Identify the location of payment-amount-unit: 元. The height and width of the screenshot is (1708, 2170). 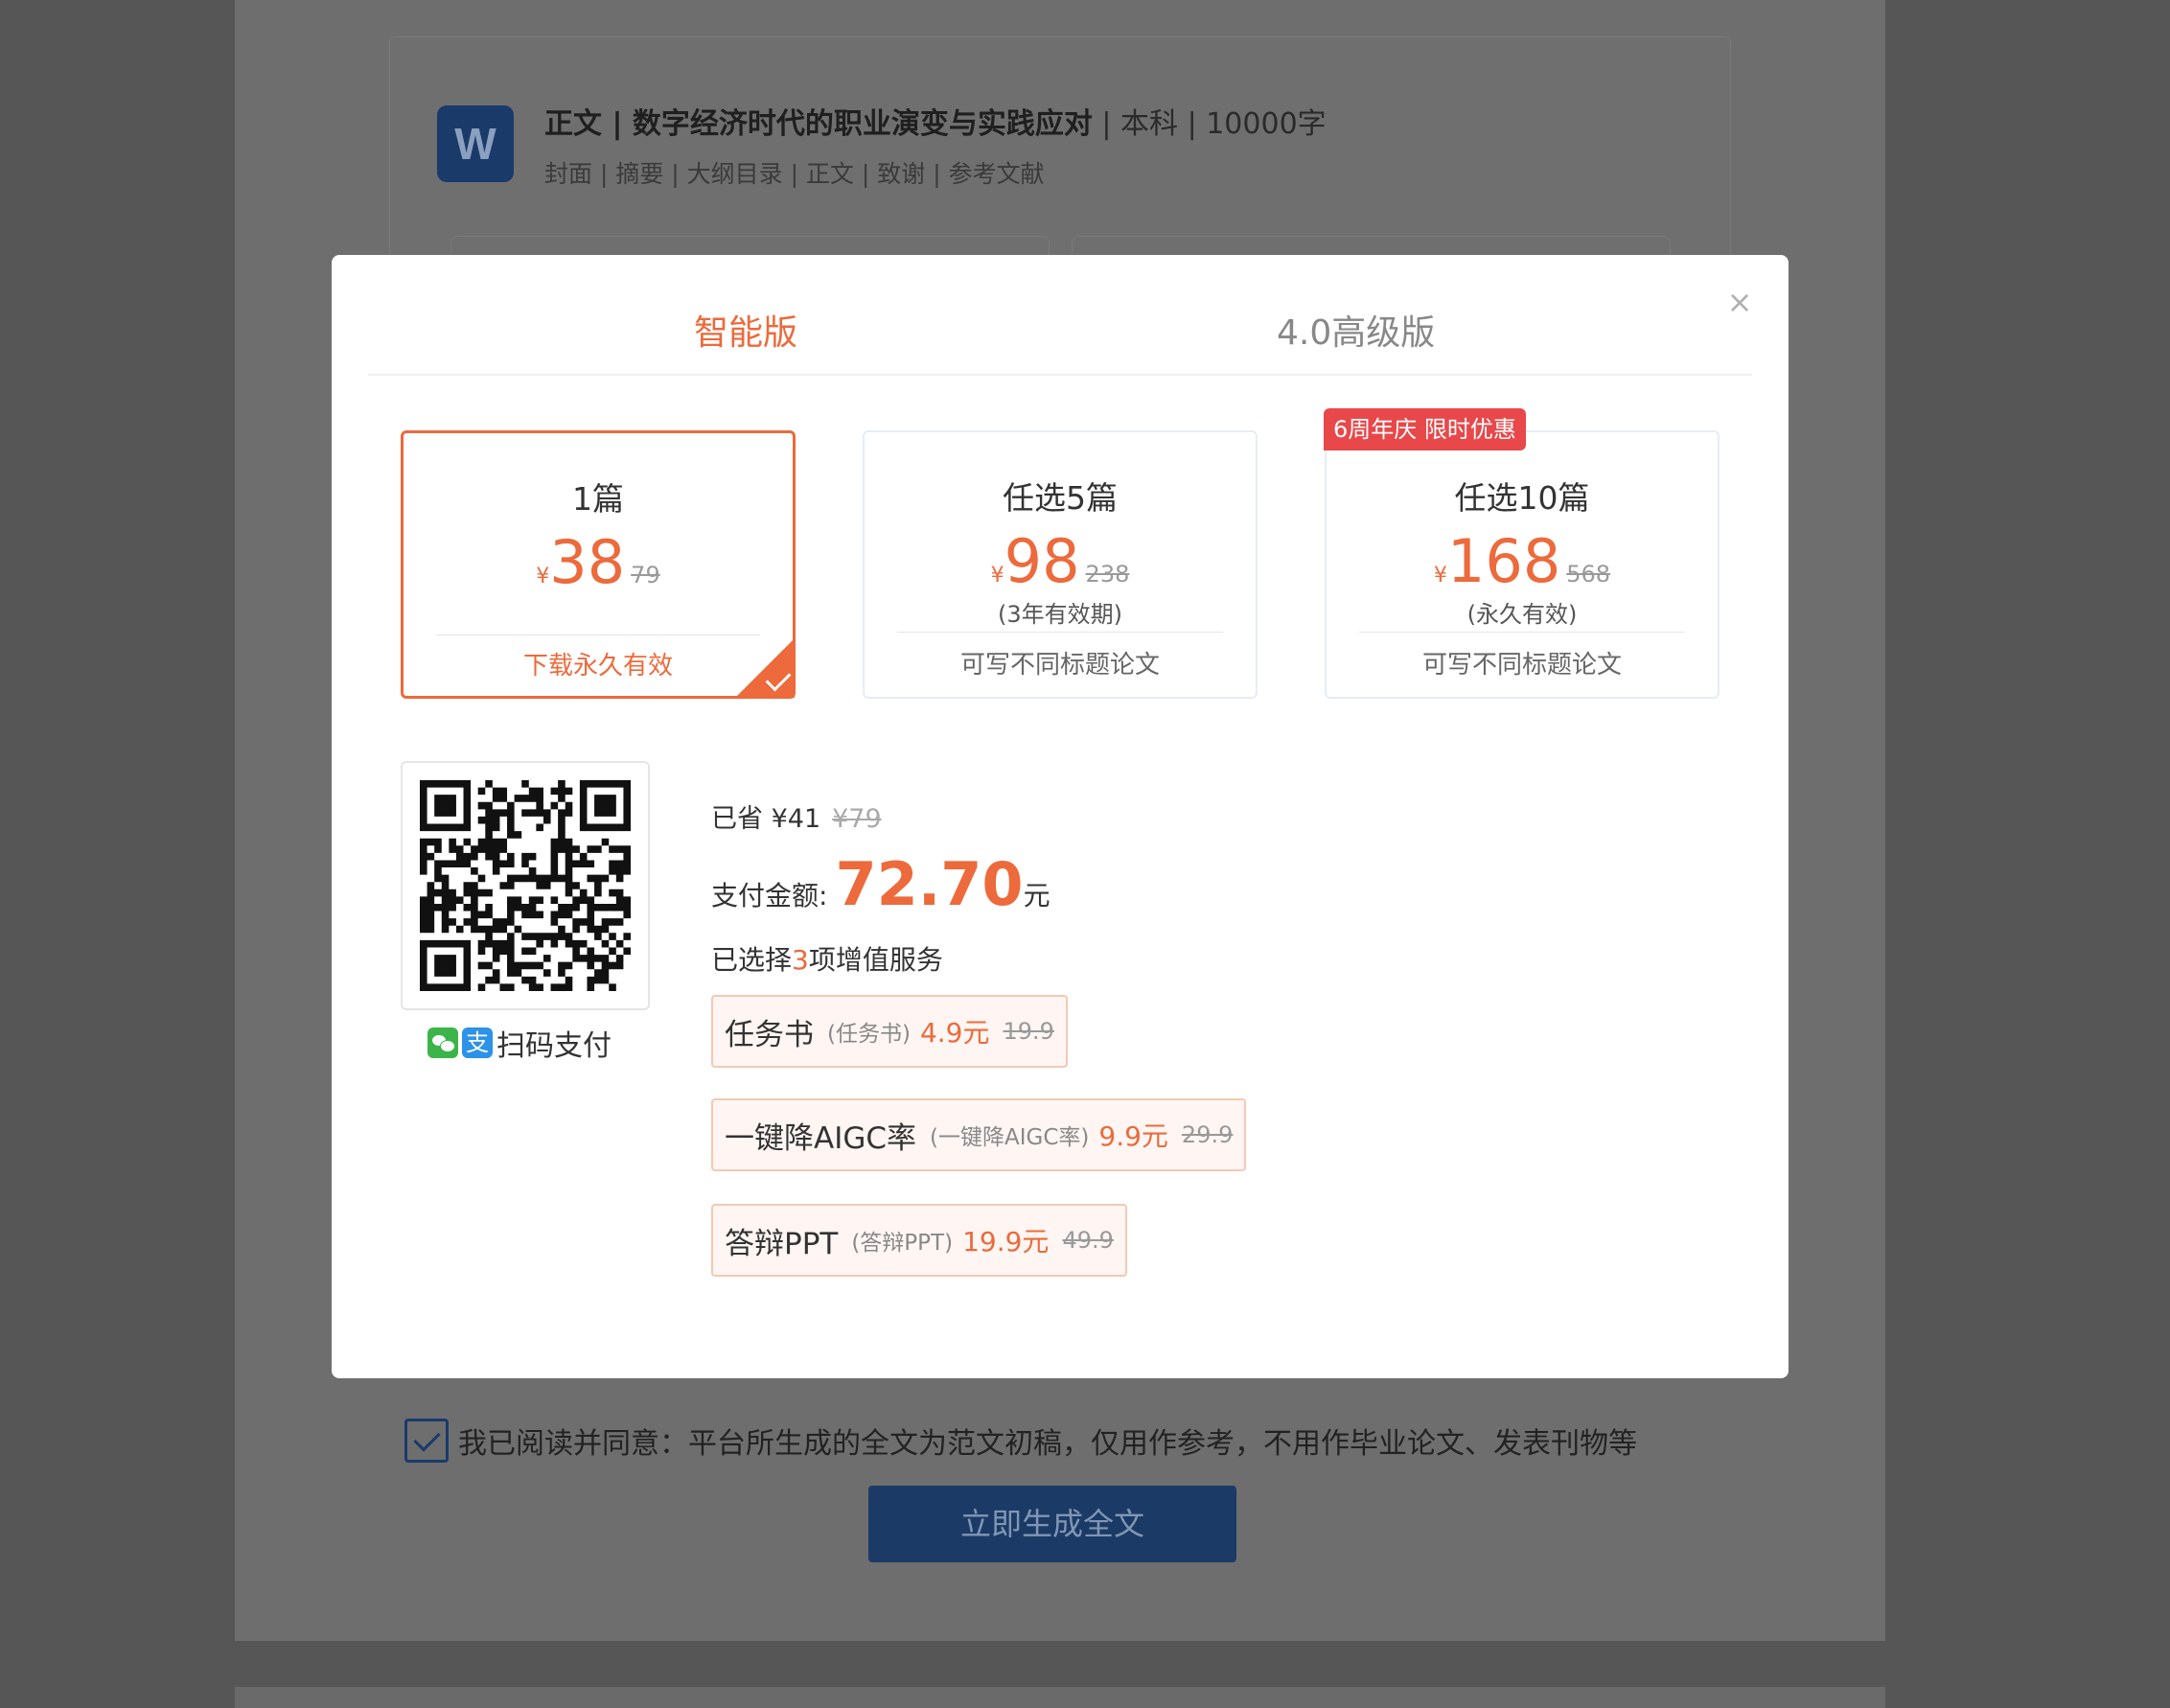
(1036, 896).